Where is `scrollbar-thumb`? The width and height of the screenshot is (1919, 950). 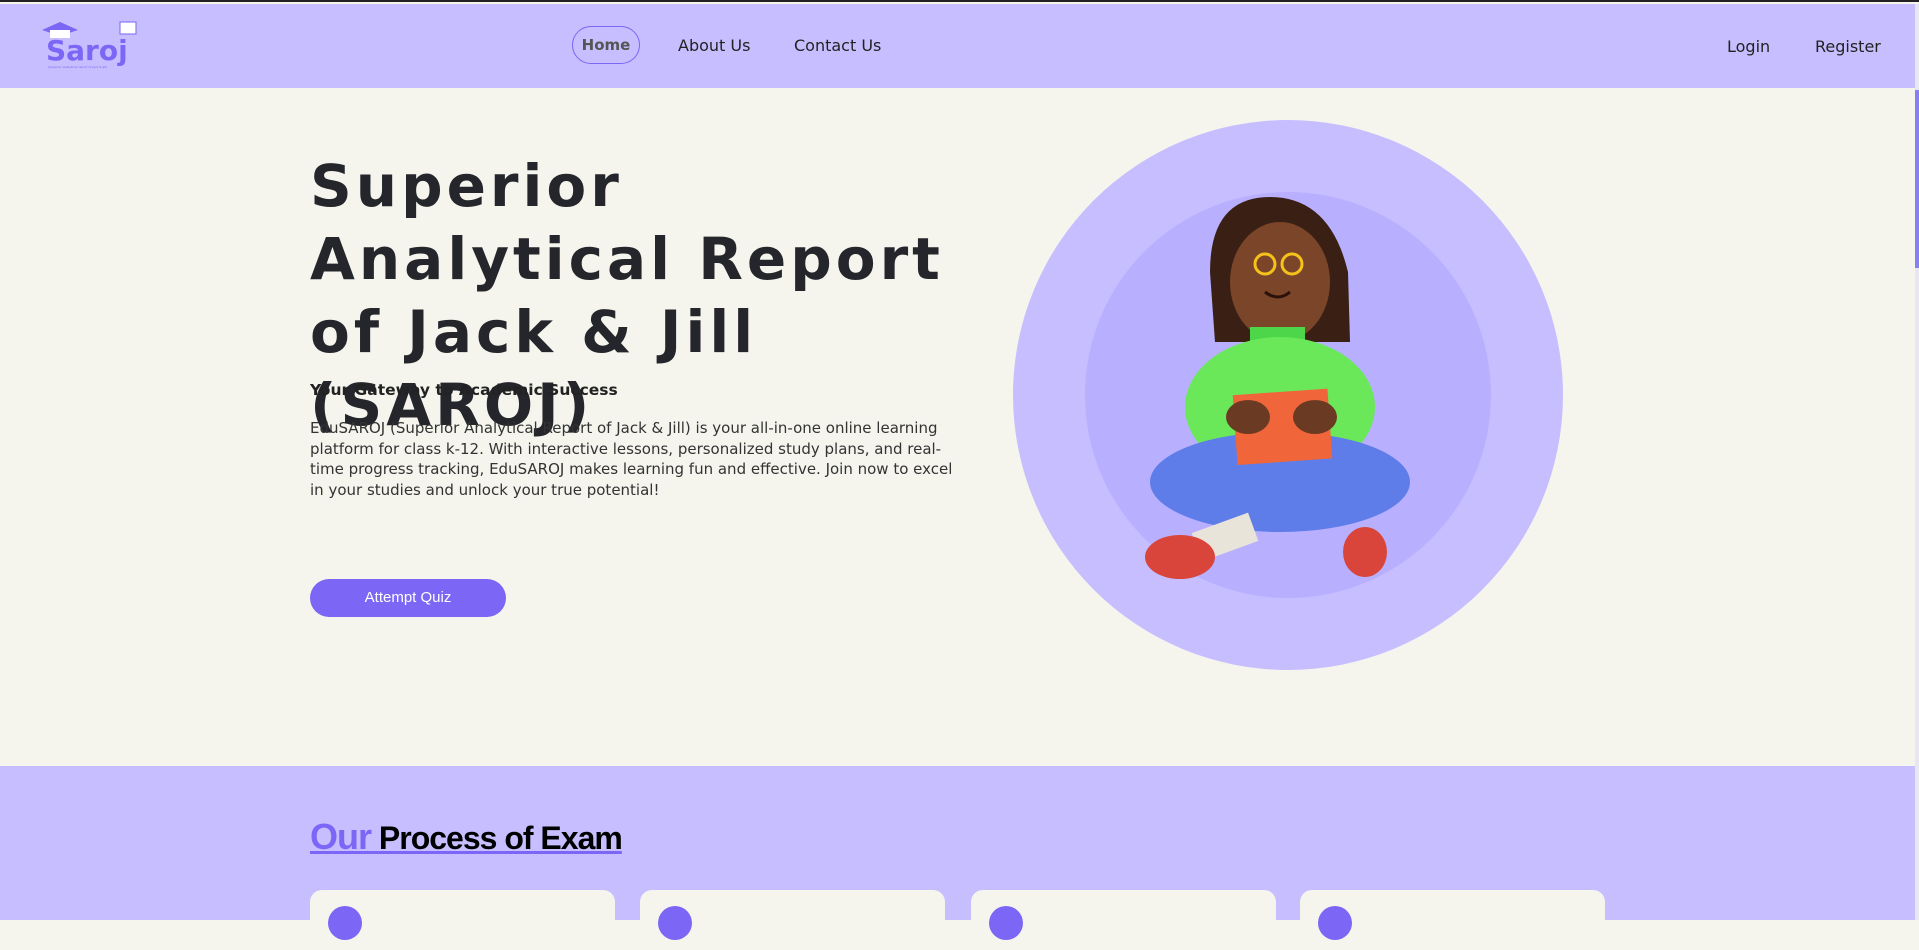 scrollbar-thumb is located at coordinates (1917, 179).